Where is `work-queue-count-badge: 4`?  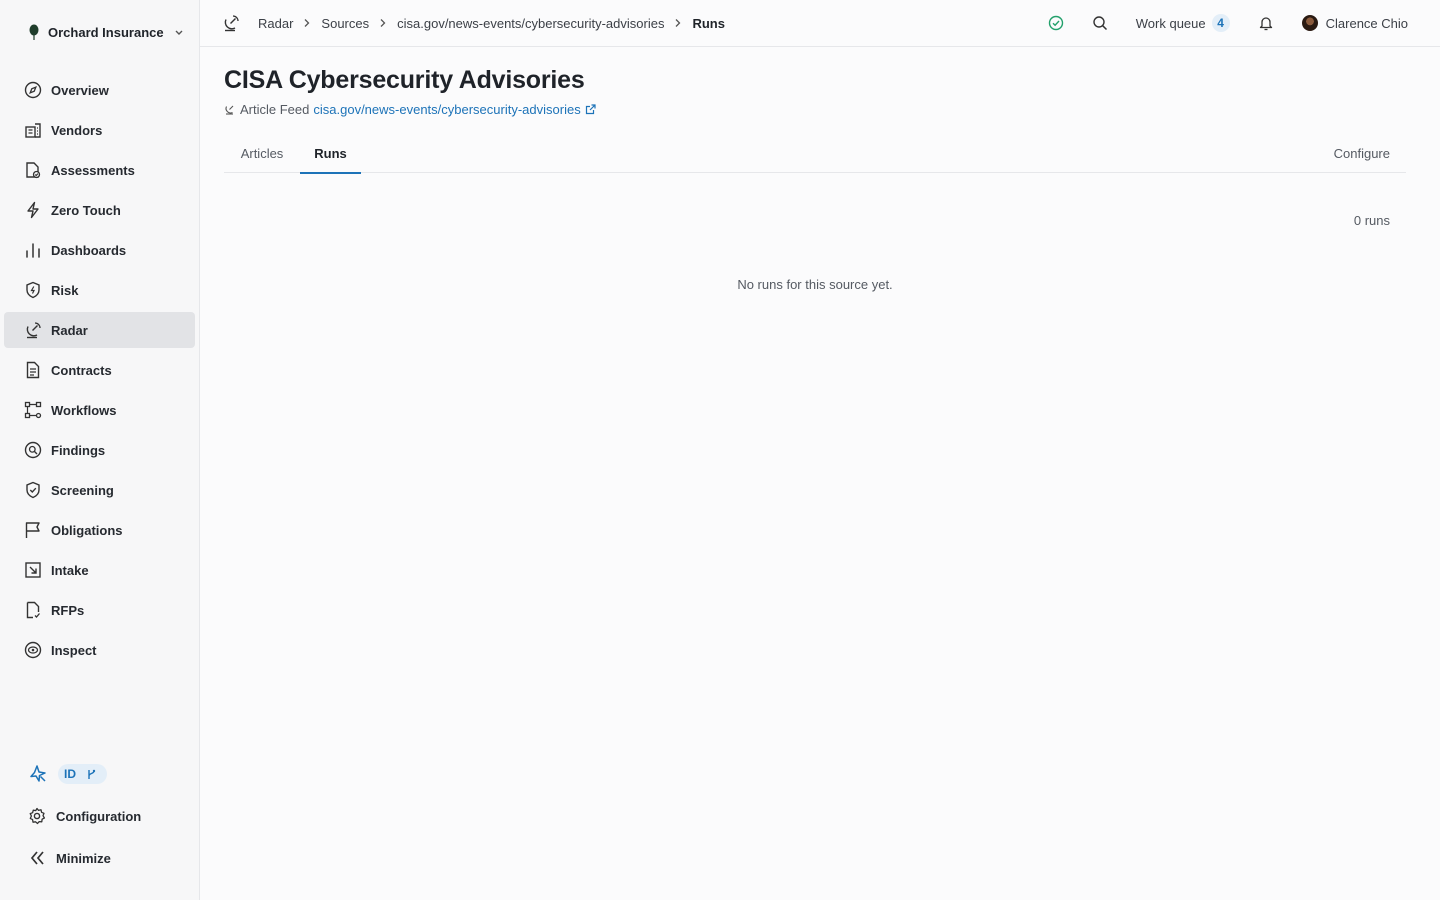
work-queue-count-badge: 4 is located at coordinates (1220, 23).